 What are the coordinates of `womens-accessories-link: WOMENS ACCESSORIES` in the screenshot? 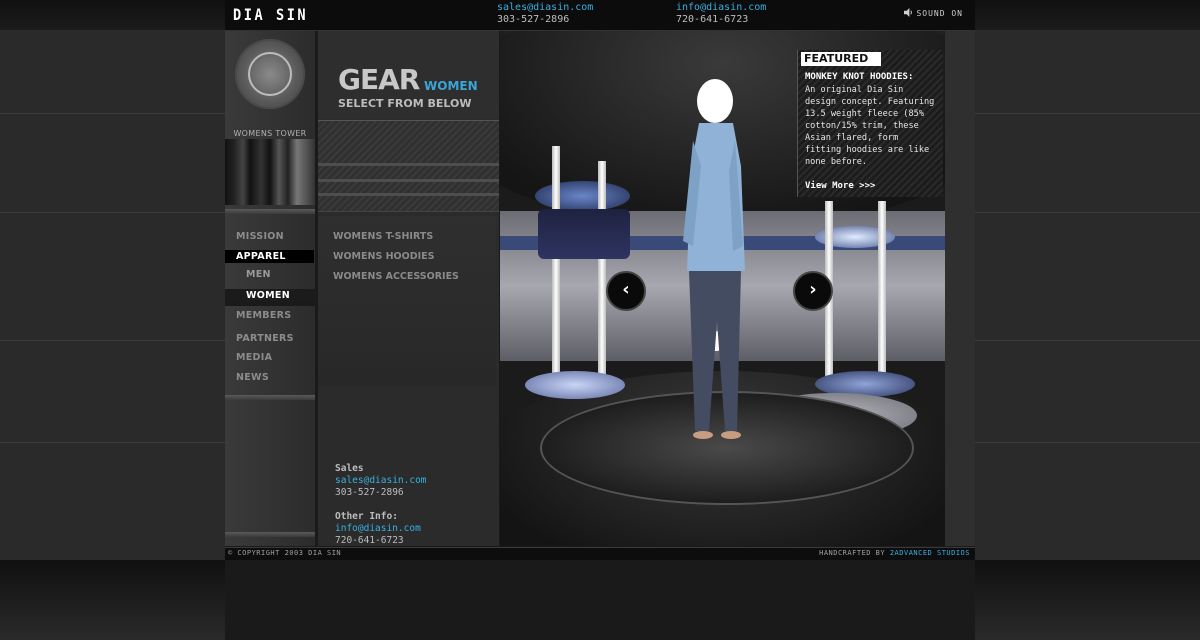 It's located at (396, 276).